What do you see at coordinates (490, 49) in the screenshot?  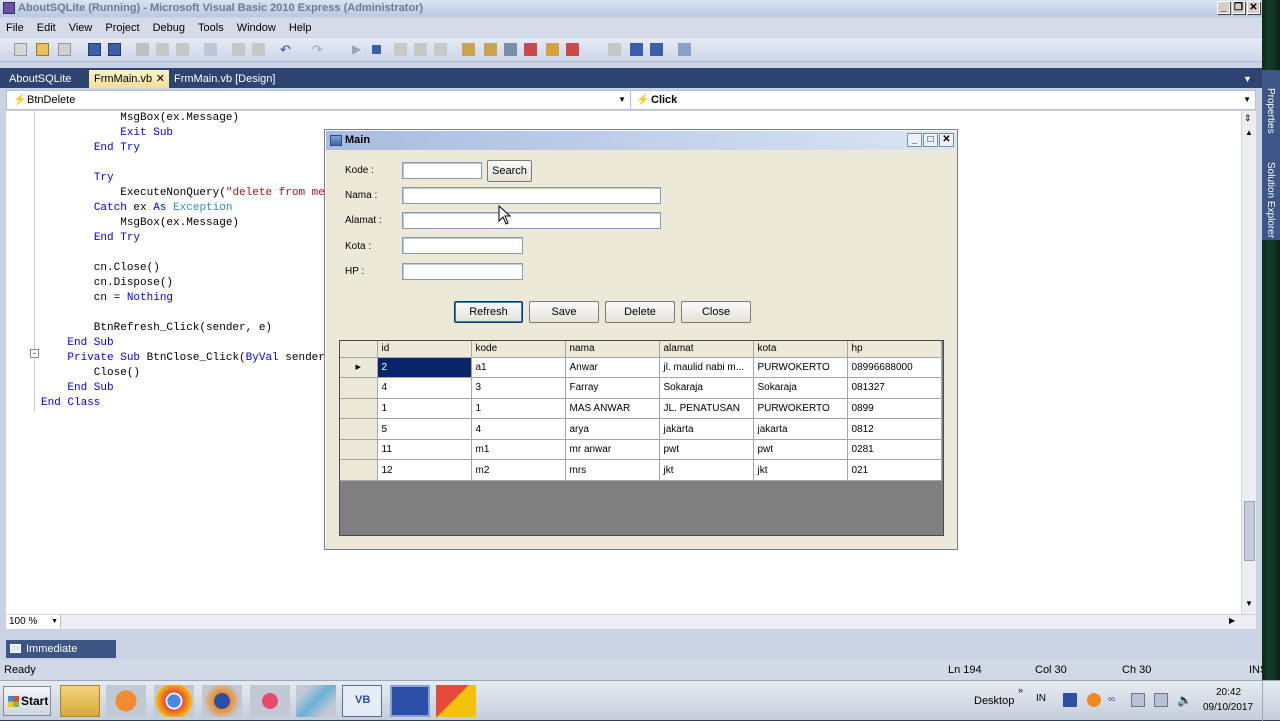 I see `properties-icon` at bounding box center [490, 49].